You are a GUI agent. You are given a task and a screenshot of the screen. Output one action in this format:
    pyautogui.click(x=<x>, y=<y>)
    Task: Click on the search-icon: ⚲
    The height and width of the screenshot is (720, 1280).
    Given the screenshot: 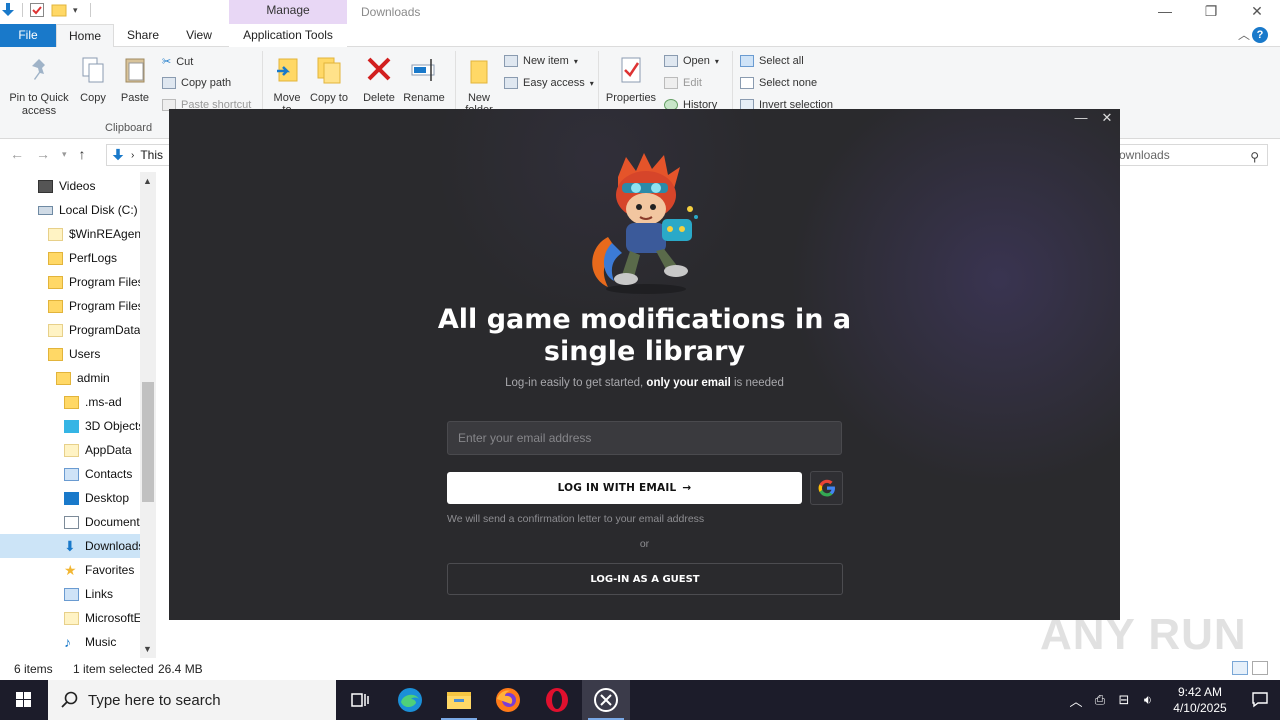 What is the action you would take?
    pyautogui.click(x=1254, y=157)
    